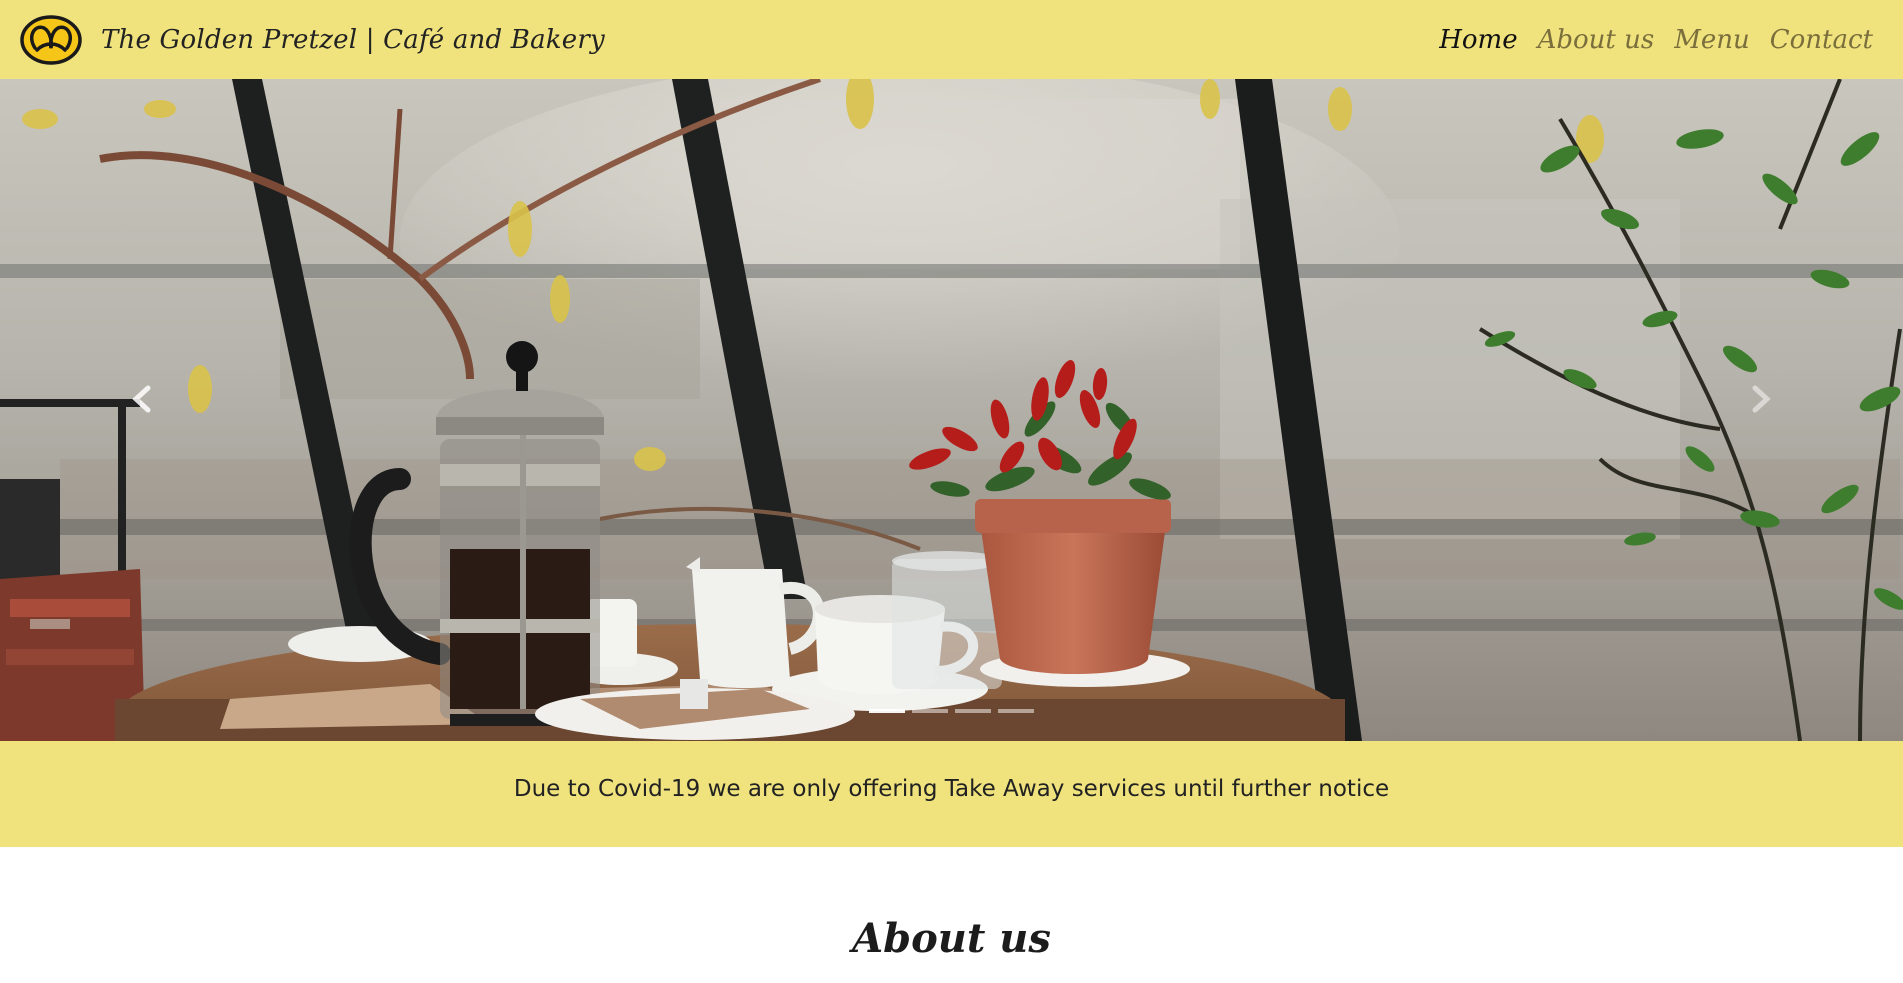 The width and height of the screenshot is (1903, 983). Describe the element at coordinates (1478, 40) in the screenshot. I see `nav-link-home: Home` at that location.